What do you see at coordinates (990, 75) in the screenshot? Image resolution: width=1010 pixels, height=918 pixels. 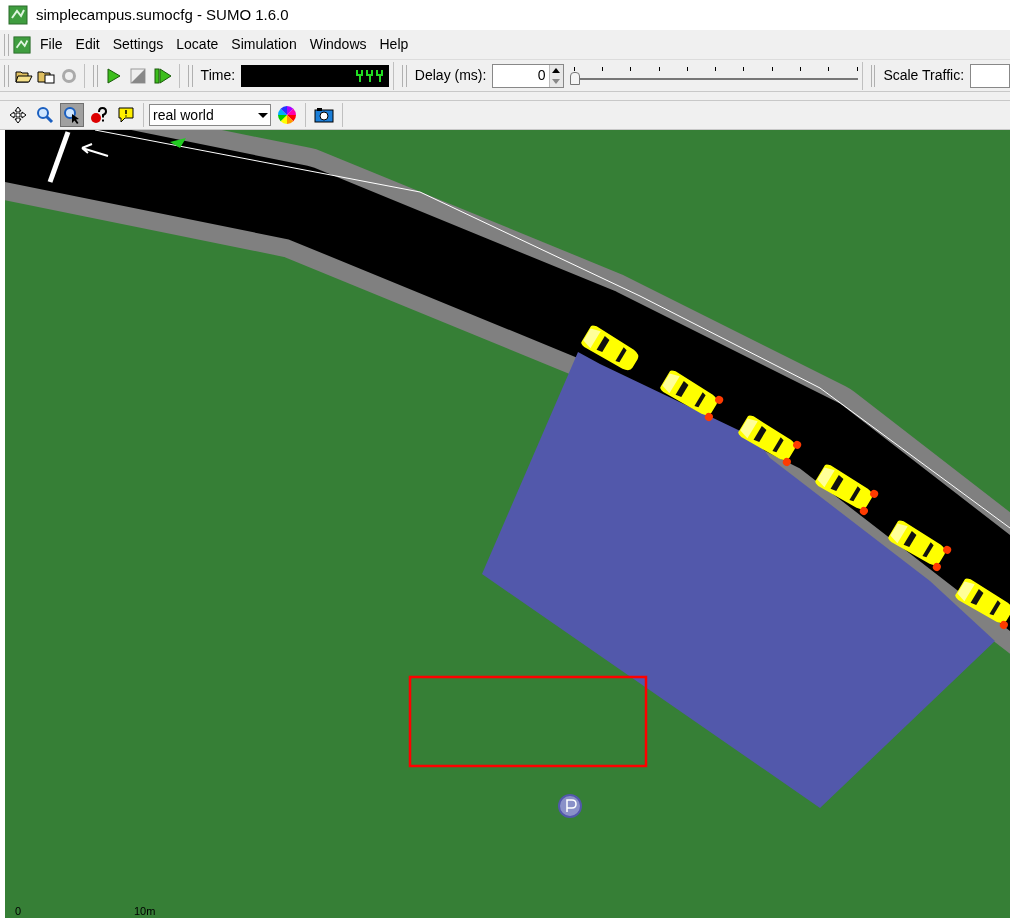 I see `scale-traffic-field` at bounding box center [990, 75].